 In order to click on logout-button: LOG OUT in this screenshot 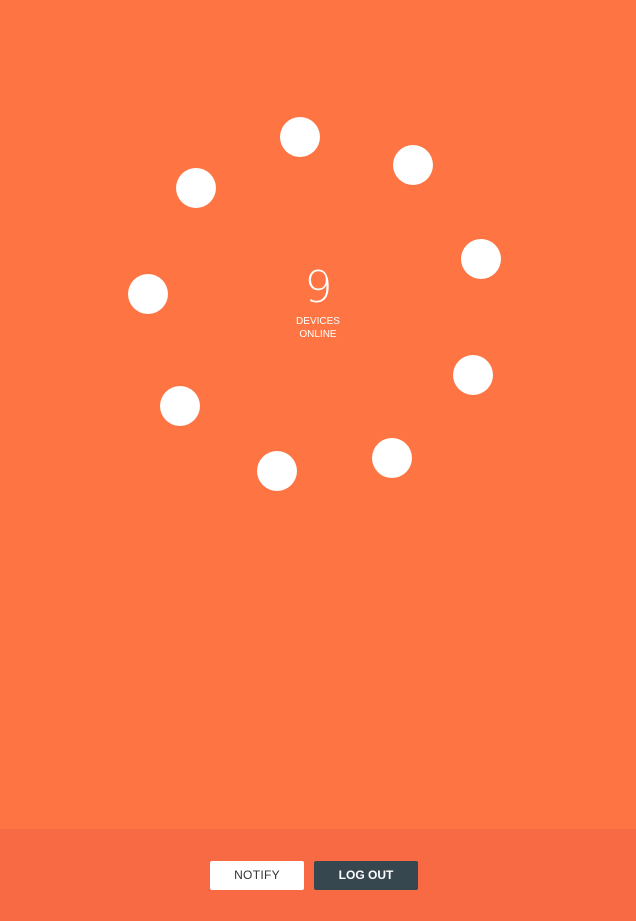, I will do `click(366, 875)`.